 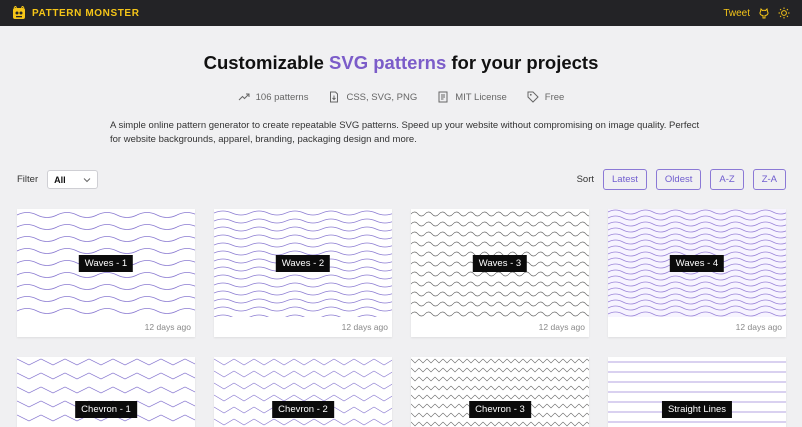 I want to click on filter-value: All, so click(x=60, y=179).